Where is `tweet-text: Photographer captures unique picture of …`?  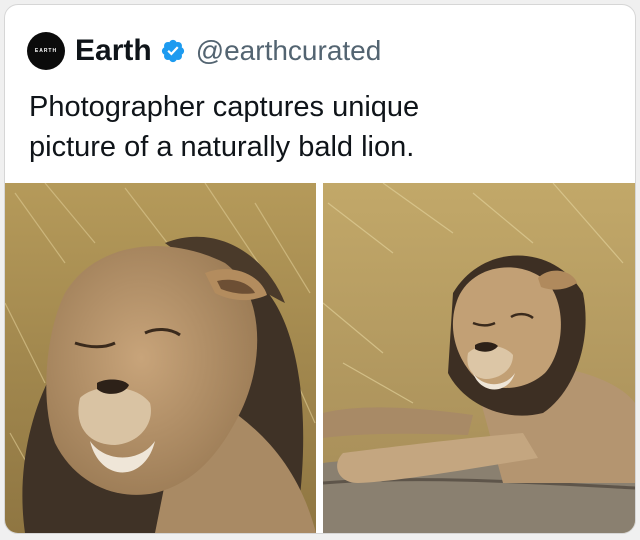 tweet-text: Photographer captures unique picture of … is located at coordinates (319, 127).